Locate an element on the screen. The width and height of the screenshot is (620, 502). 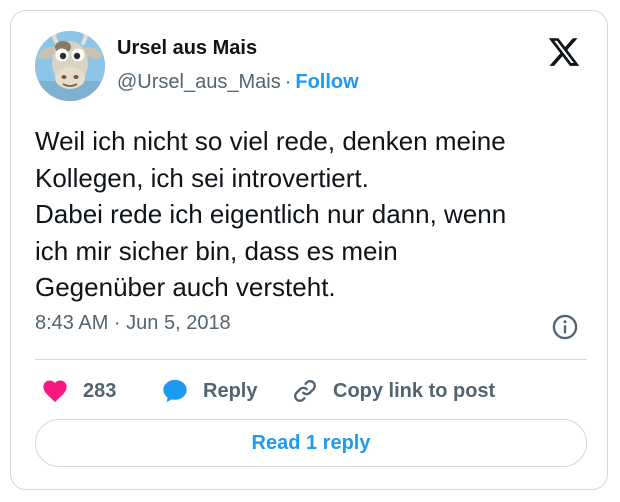
avatar-cow-image is located at coordinates (70, 66).